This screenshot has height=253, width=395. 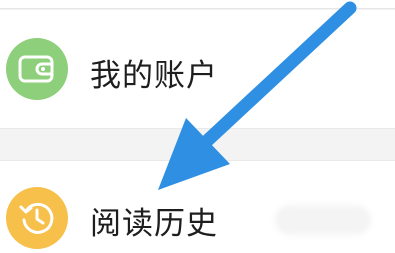 I want to click on wallet-glyph, so click(x=36, y=69).